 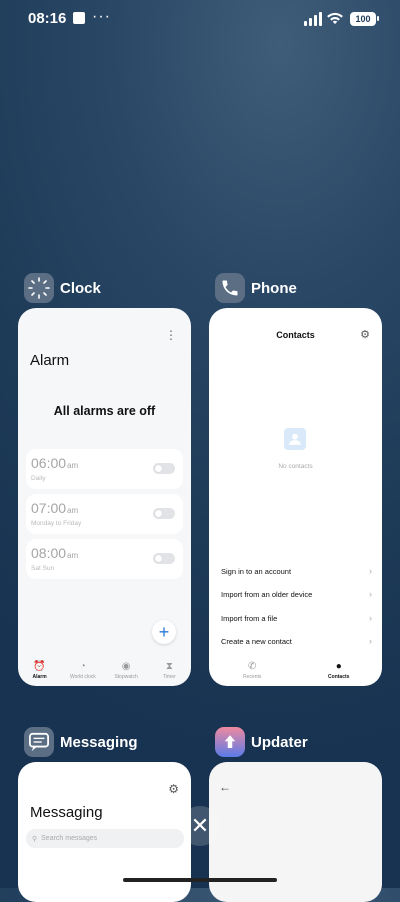 I want to click on create-contact-option: Create a new contact ›, so click(x=296, y=641).